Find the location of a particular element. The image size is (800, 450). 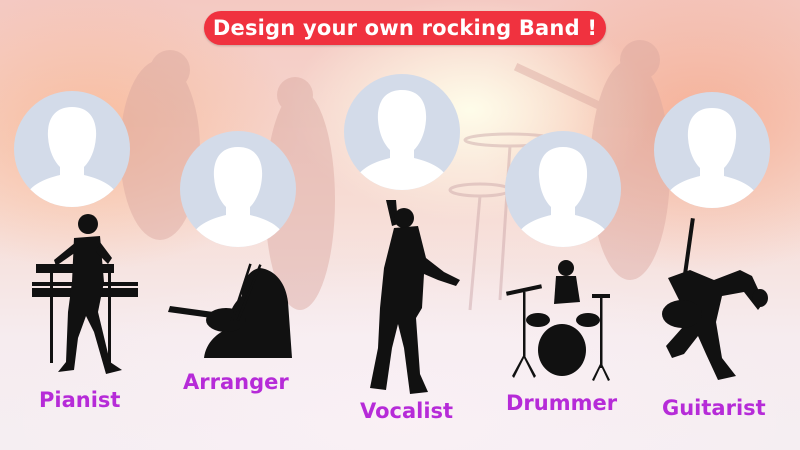

role-label-guitarist: Guitarist is located at coordinates (714, 408).